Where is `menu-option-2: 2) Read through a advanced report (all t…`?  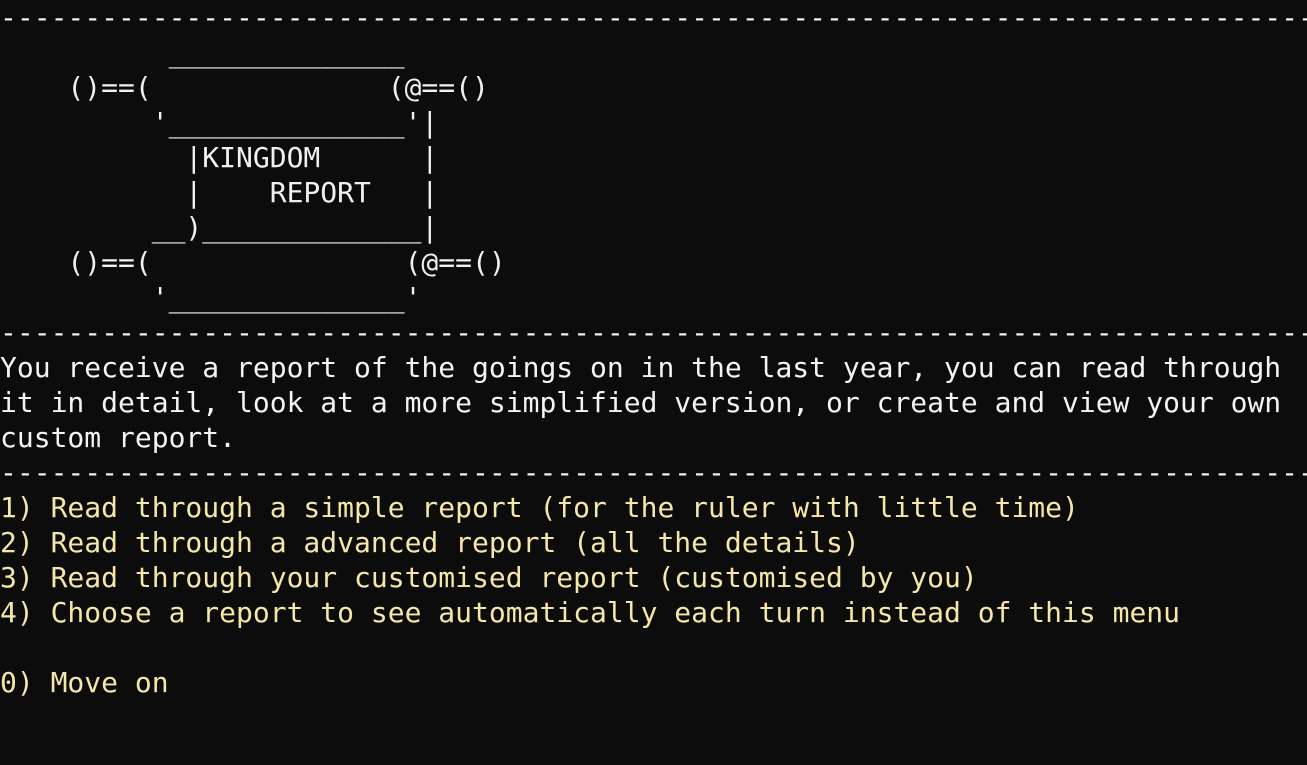 menu-option-2: 2) Read through a advanced report (all t… is located at coordinates (430, 542).